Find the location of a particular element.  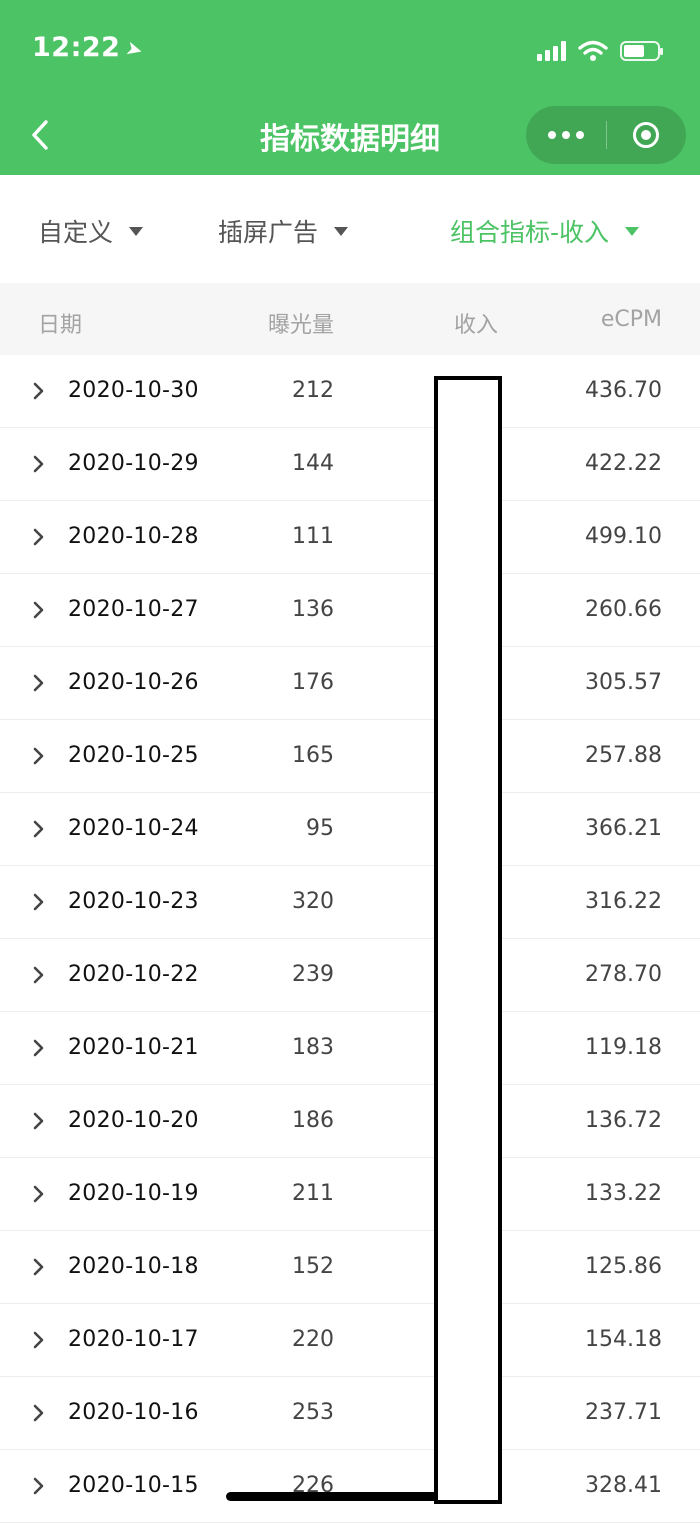

row-date: 2020-10-26 is located at coordinates (133, 682).